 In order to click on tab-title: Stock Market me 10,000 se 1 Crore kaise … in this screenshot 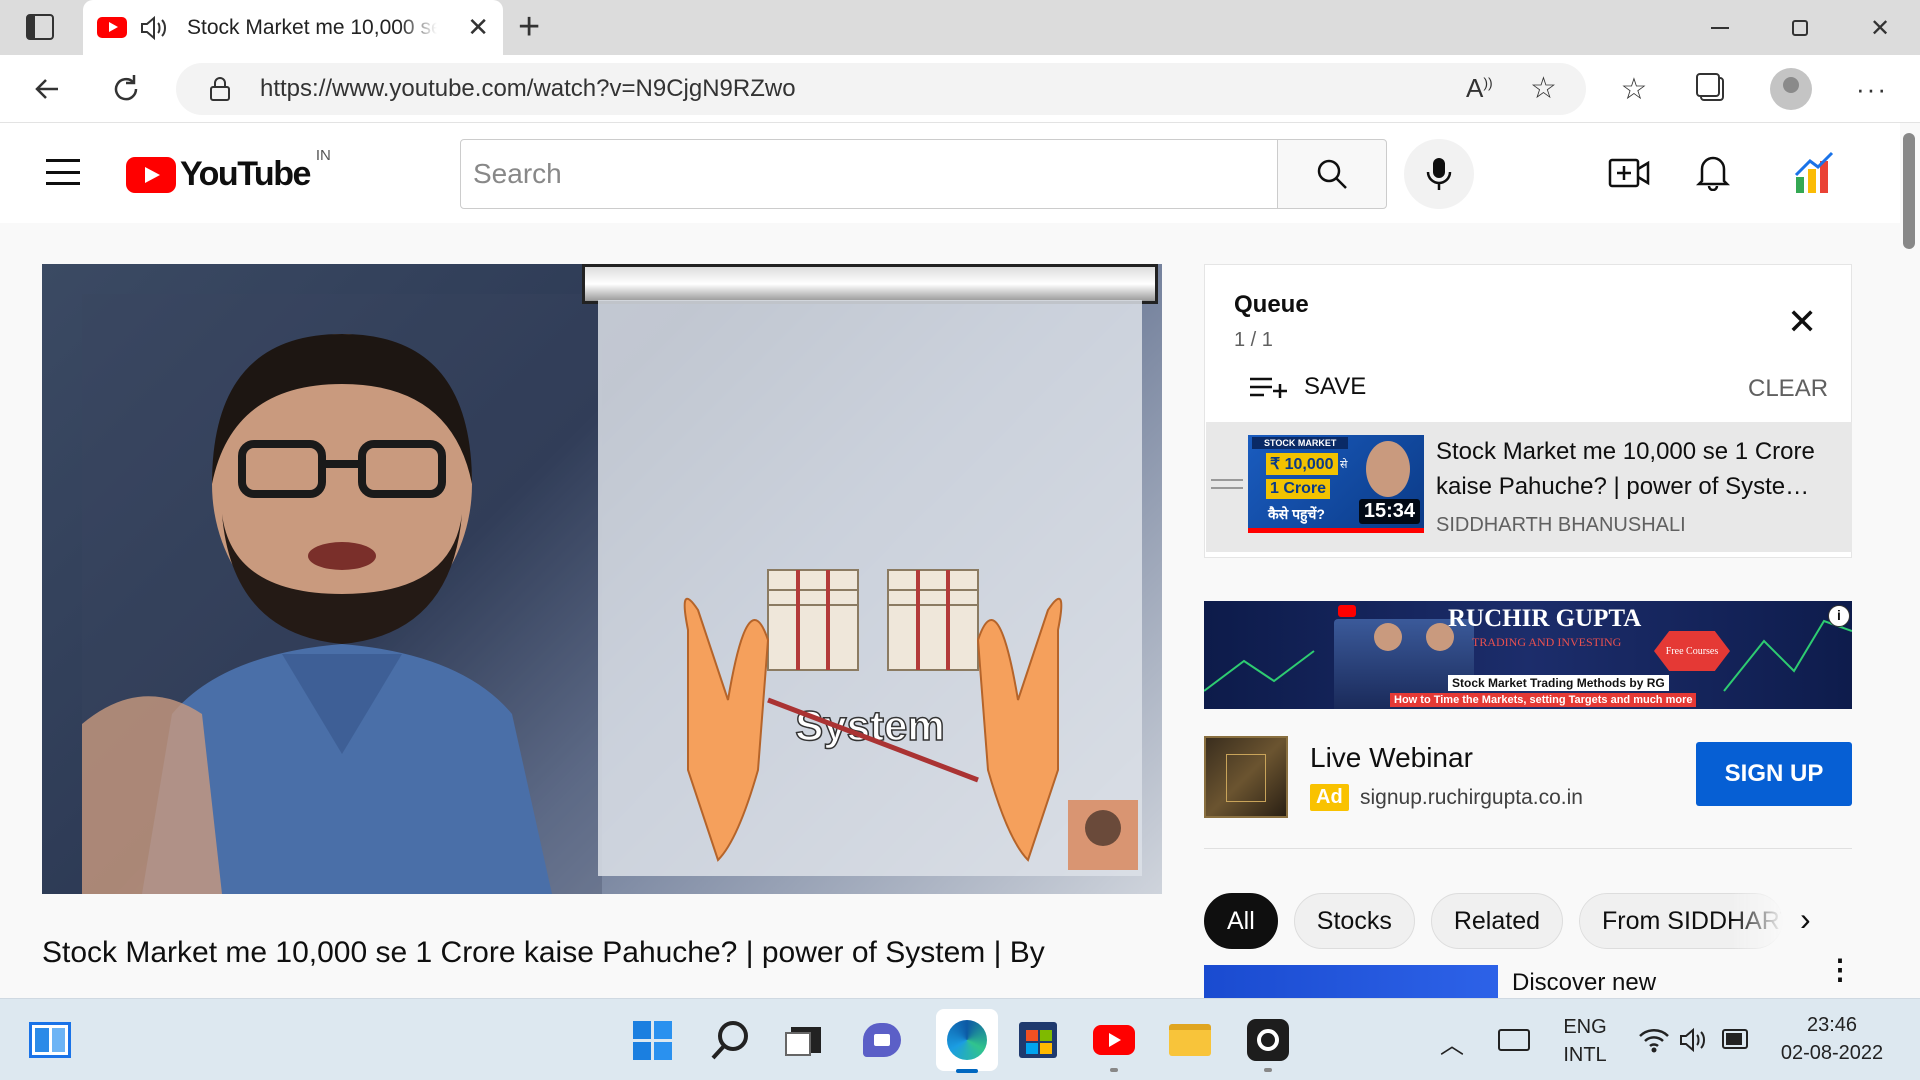, I will do `click(312, 27)`.